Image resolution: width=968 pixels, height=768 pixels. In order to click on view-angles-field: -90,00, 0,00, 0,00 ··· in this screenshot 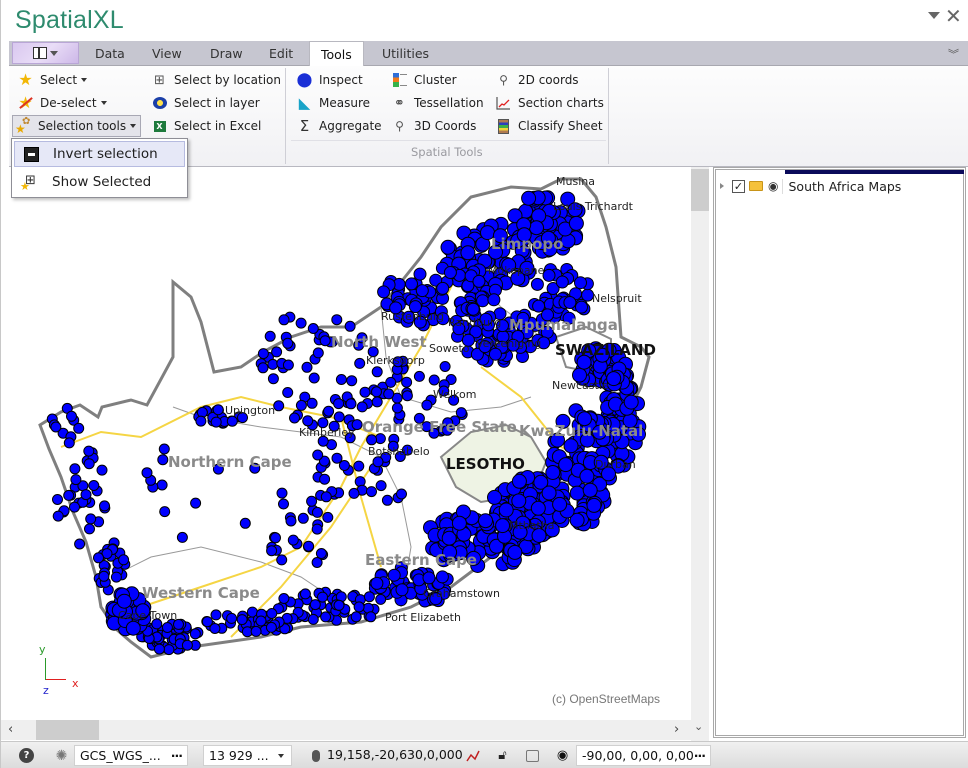, I will do `click(643, 755)`.